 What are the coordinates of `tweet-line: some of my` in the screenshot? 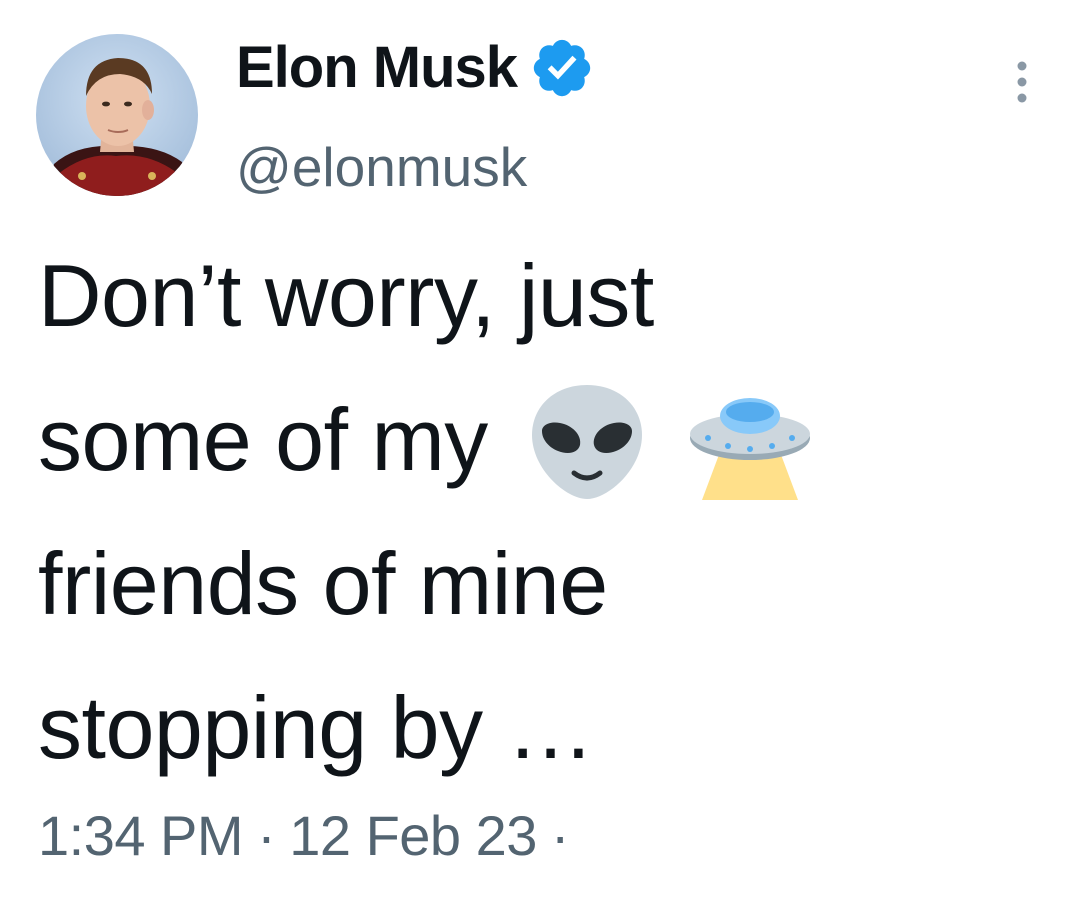 It's located at (538, 440).